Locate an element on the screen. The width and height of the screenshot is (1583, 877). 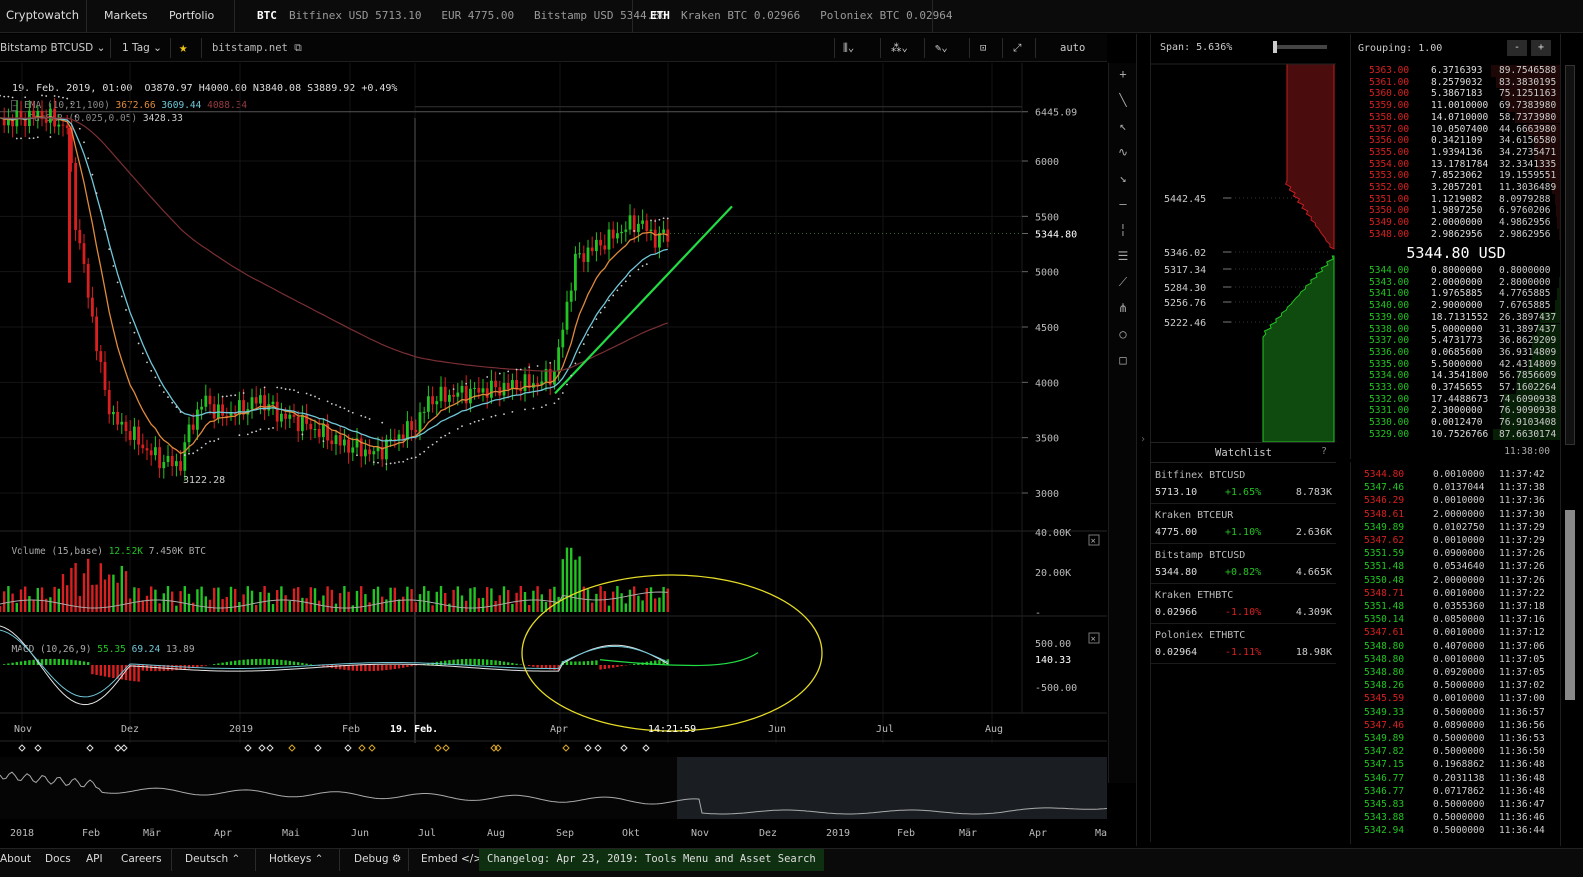
ask-row: 5354.00 13.1781784 32.3341335 is located at coordinates (1456, 164).